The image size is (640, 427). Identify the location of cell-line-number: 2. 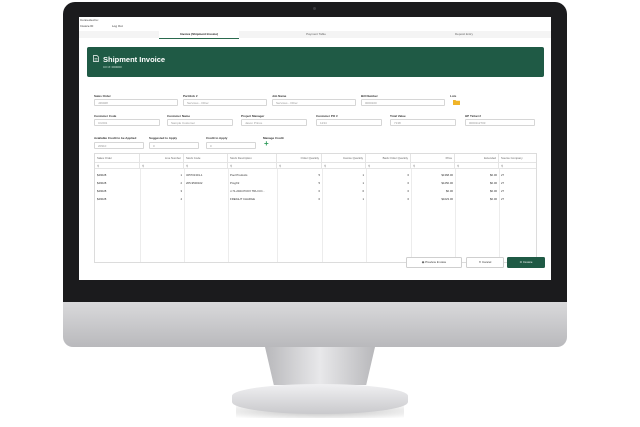
(181, 183).